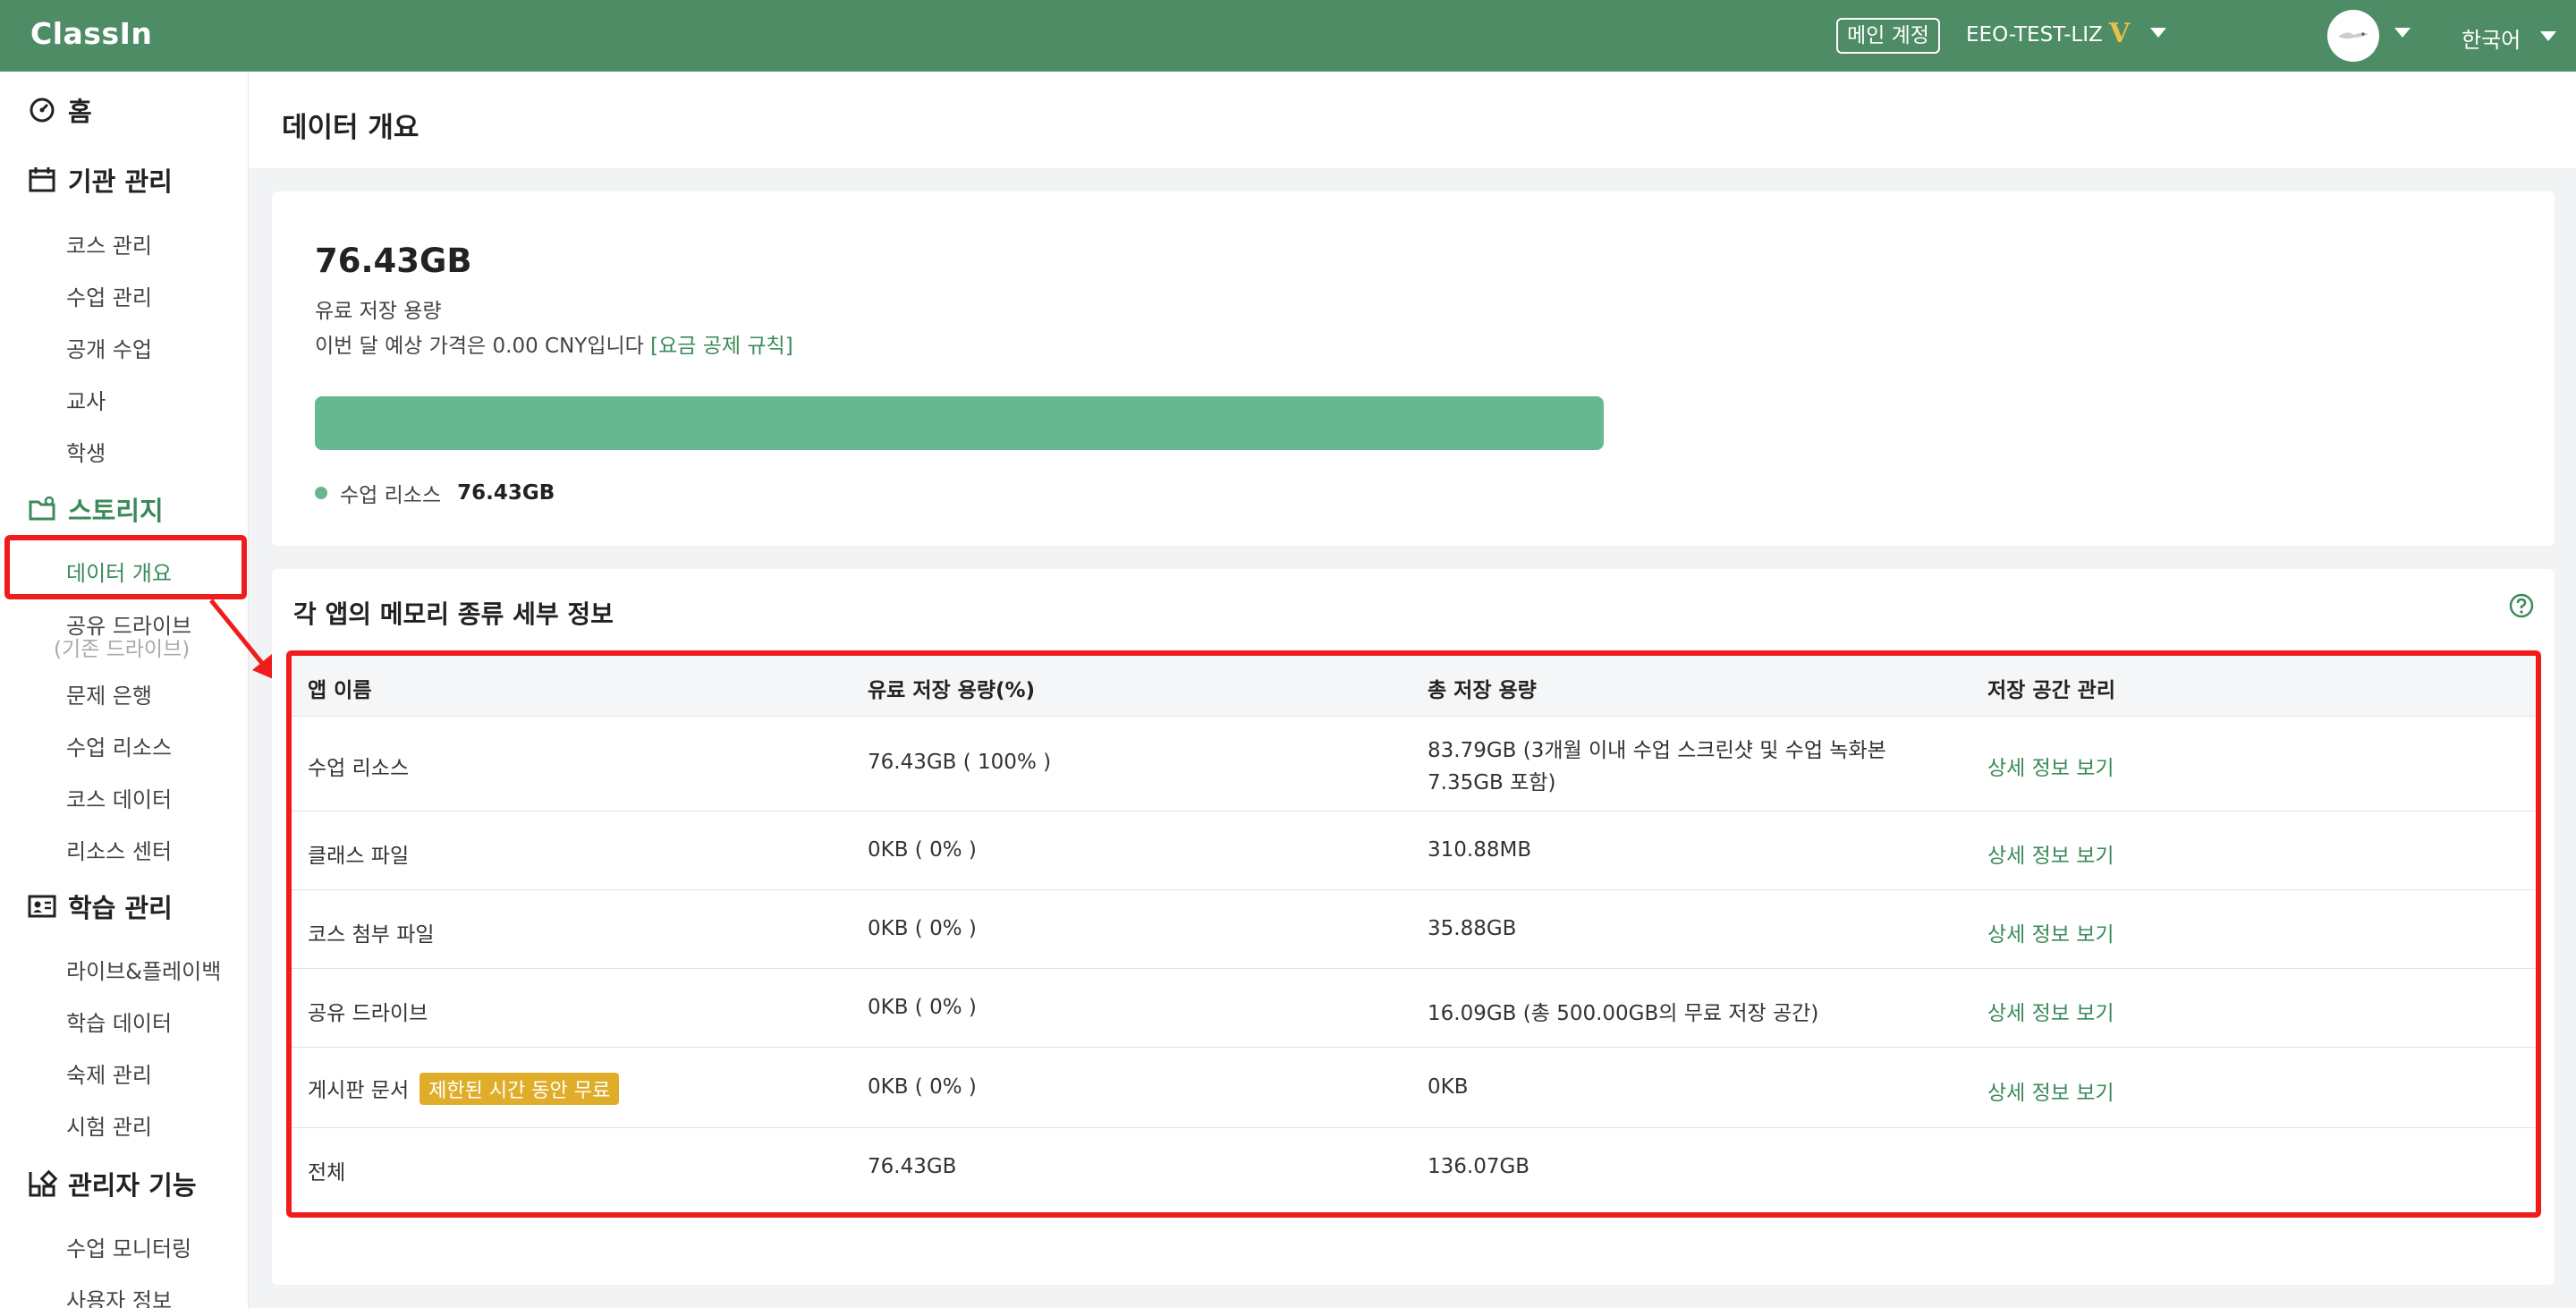 The height and width of the screenshot is (1308, 2576). I want to click on section-title: 각 앱의 메모리 종류 세부 정보, so click(453, 614).